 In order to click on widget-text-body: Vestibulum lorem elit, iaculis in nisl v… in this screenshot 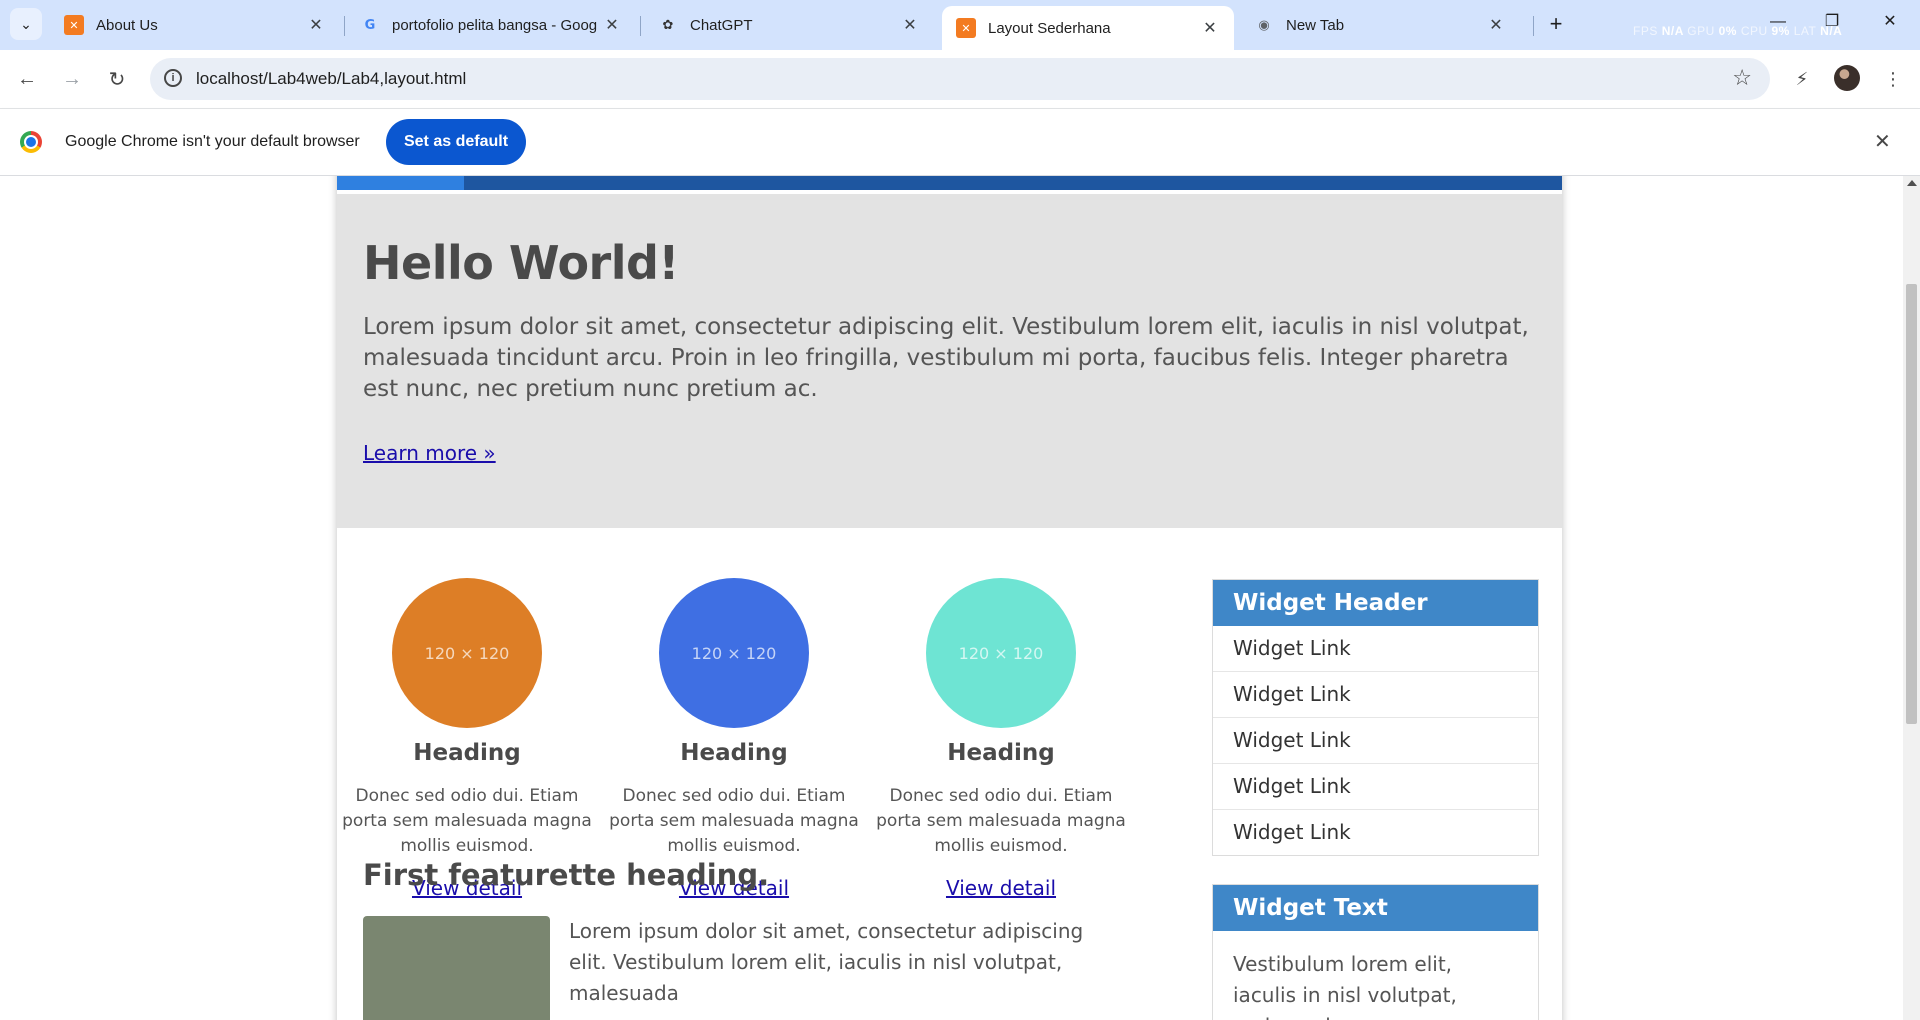, I will do `click(1345, 986)`.